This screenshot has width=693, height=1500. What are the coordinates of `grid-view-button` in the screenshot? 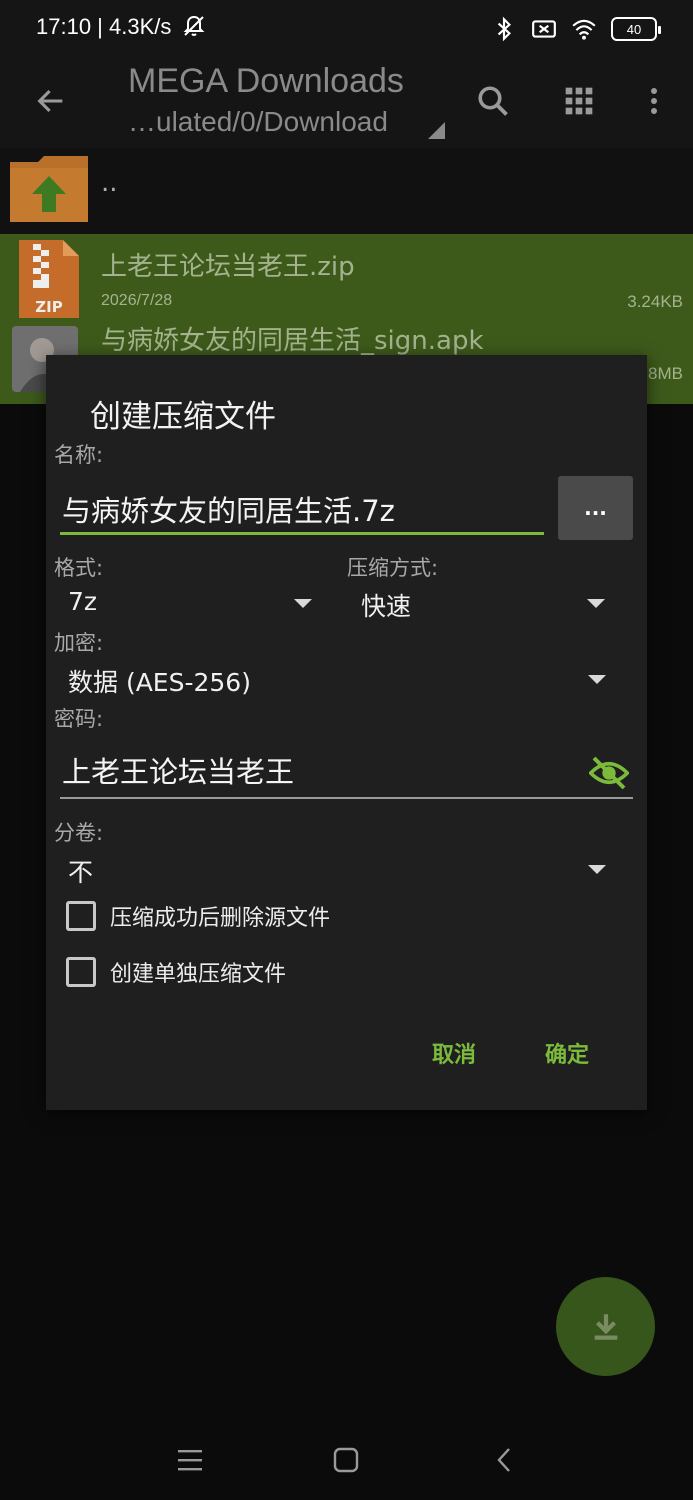 It's located at (579, 101).